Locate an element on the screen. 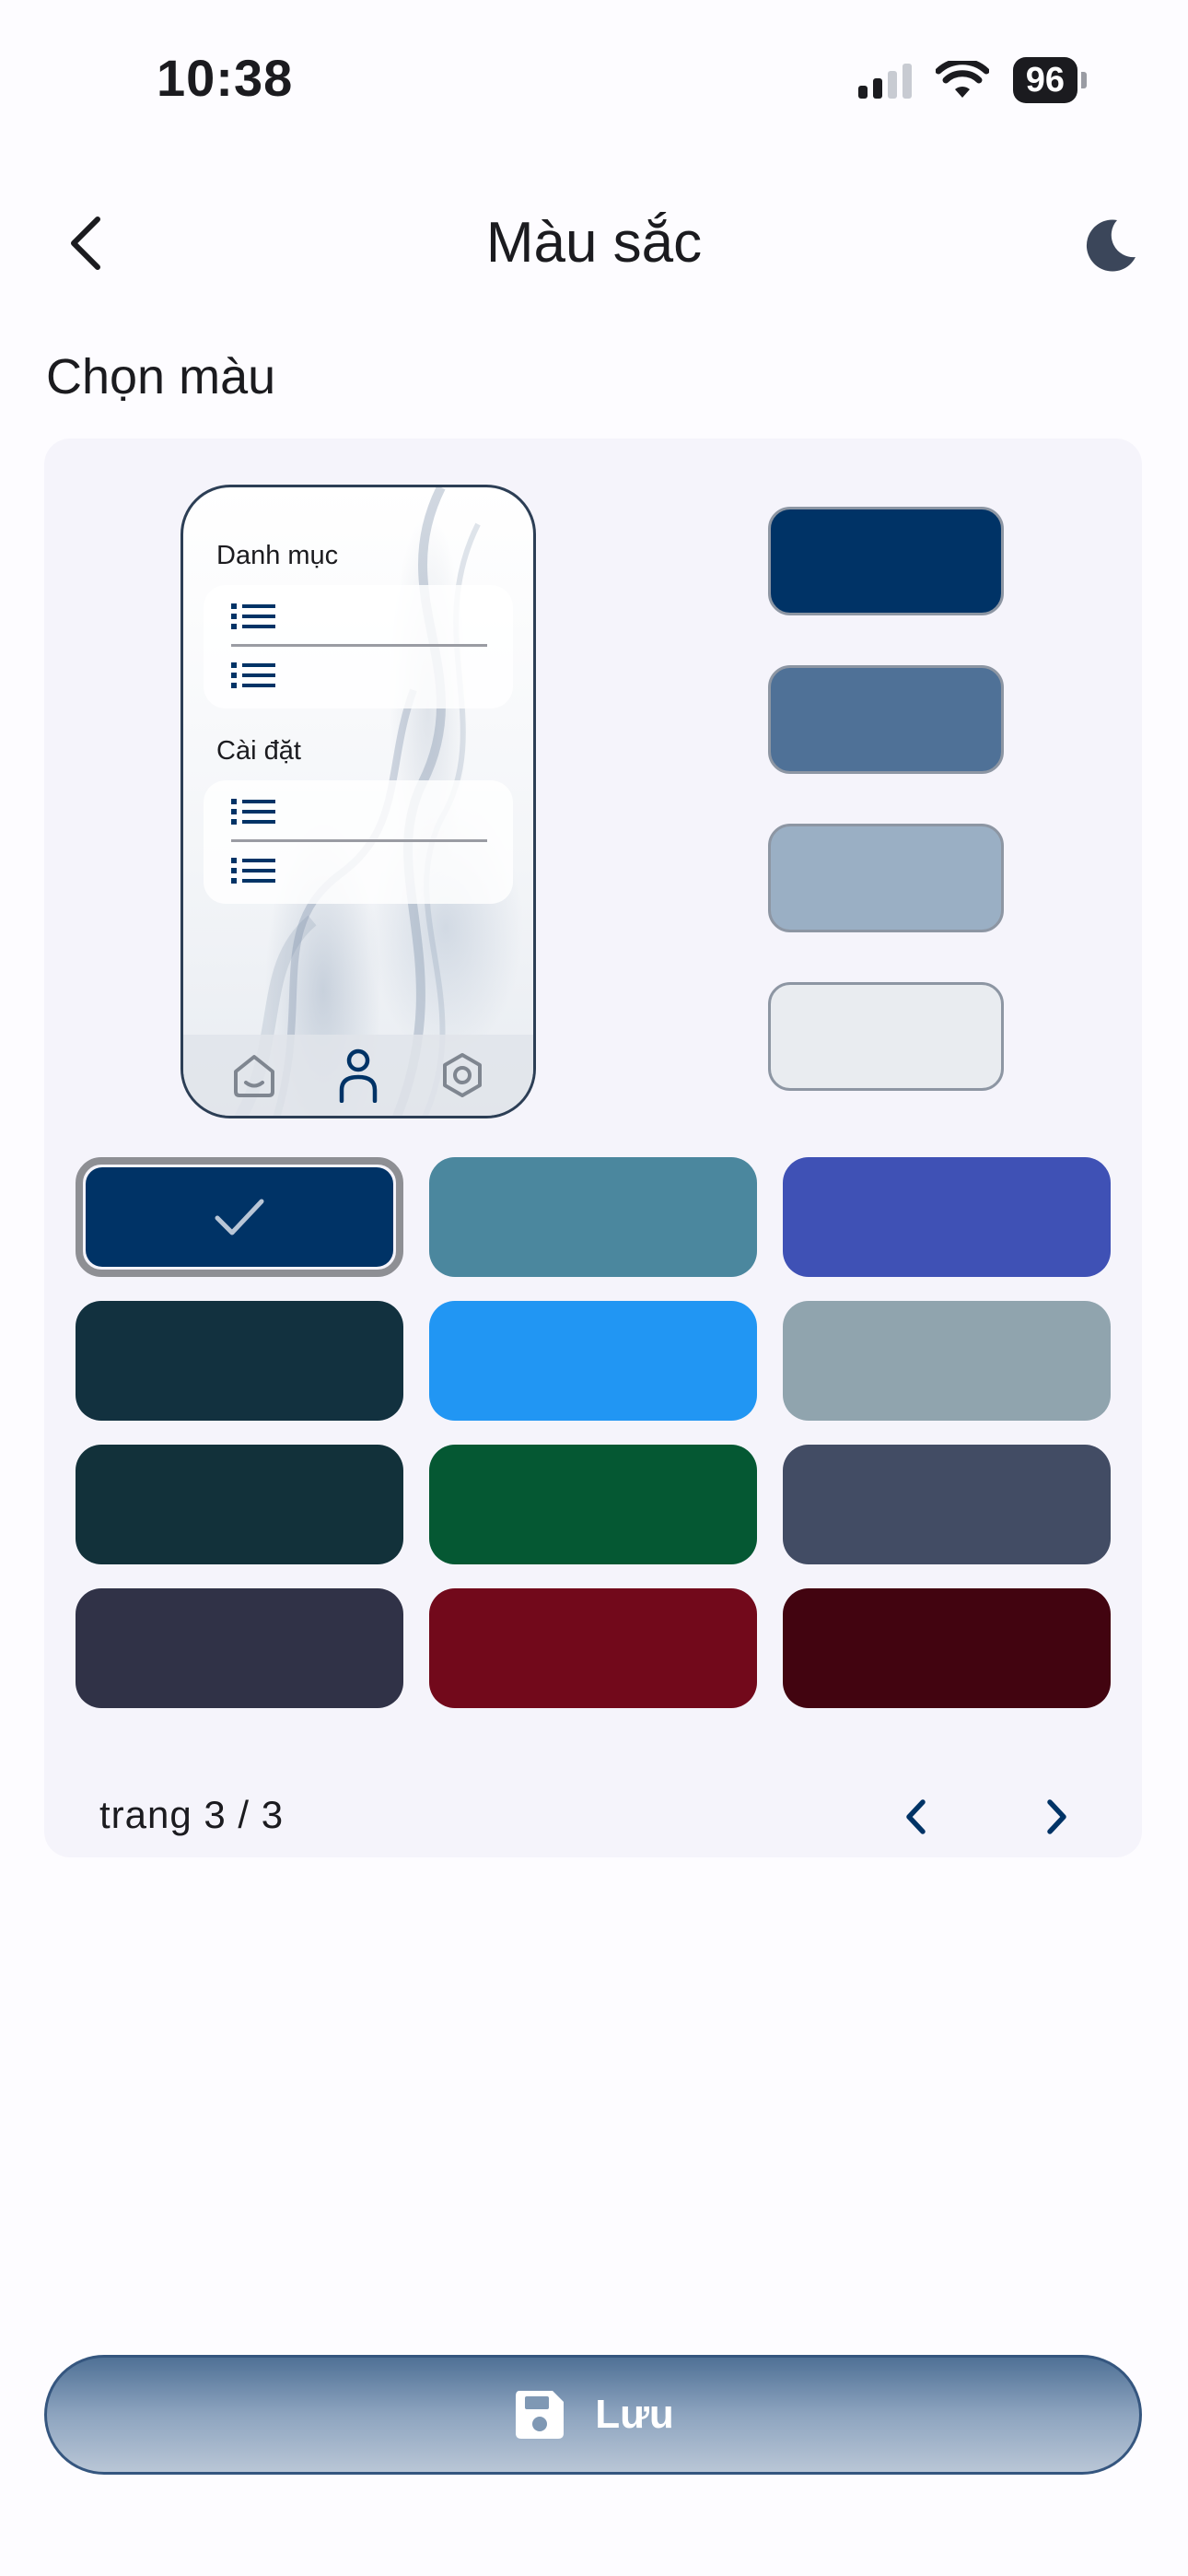 This screenshot has height=2576, width=1188. page-title: Màu sắc is located at coordinates (594, 243).